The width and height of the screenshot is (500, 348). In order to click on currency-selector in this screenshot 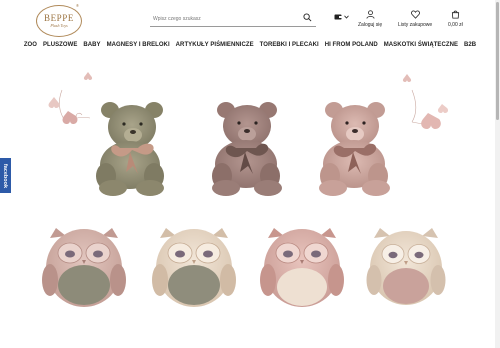, I will do `click(341, 17)`.